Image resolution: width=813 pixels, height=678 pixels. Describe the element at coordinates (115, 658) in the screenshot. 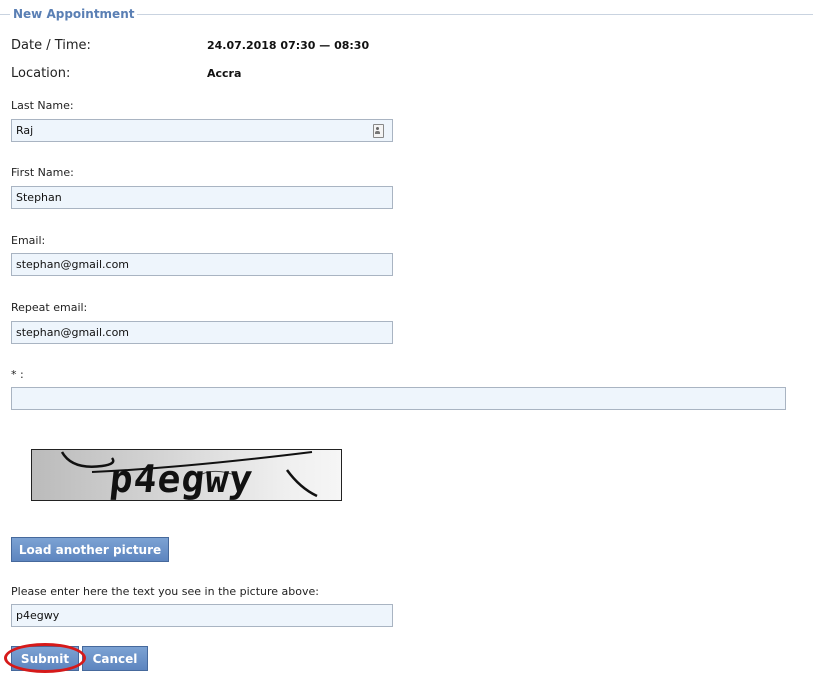

I see `cancel-button: Cancel` at that location.